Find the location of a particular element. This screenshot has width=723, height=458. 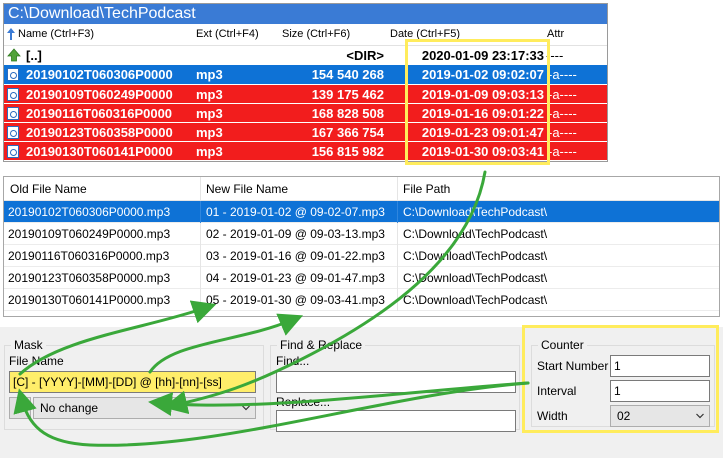

col-ext: Ext (Ctrl+F4) is located at coordinates (227, 34).